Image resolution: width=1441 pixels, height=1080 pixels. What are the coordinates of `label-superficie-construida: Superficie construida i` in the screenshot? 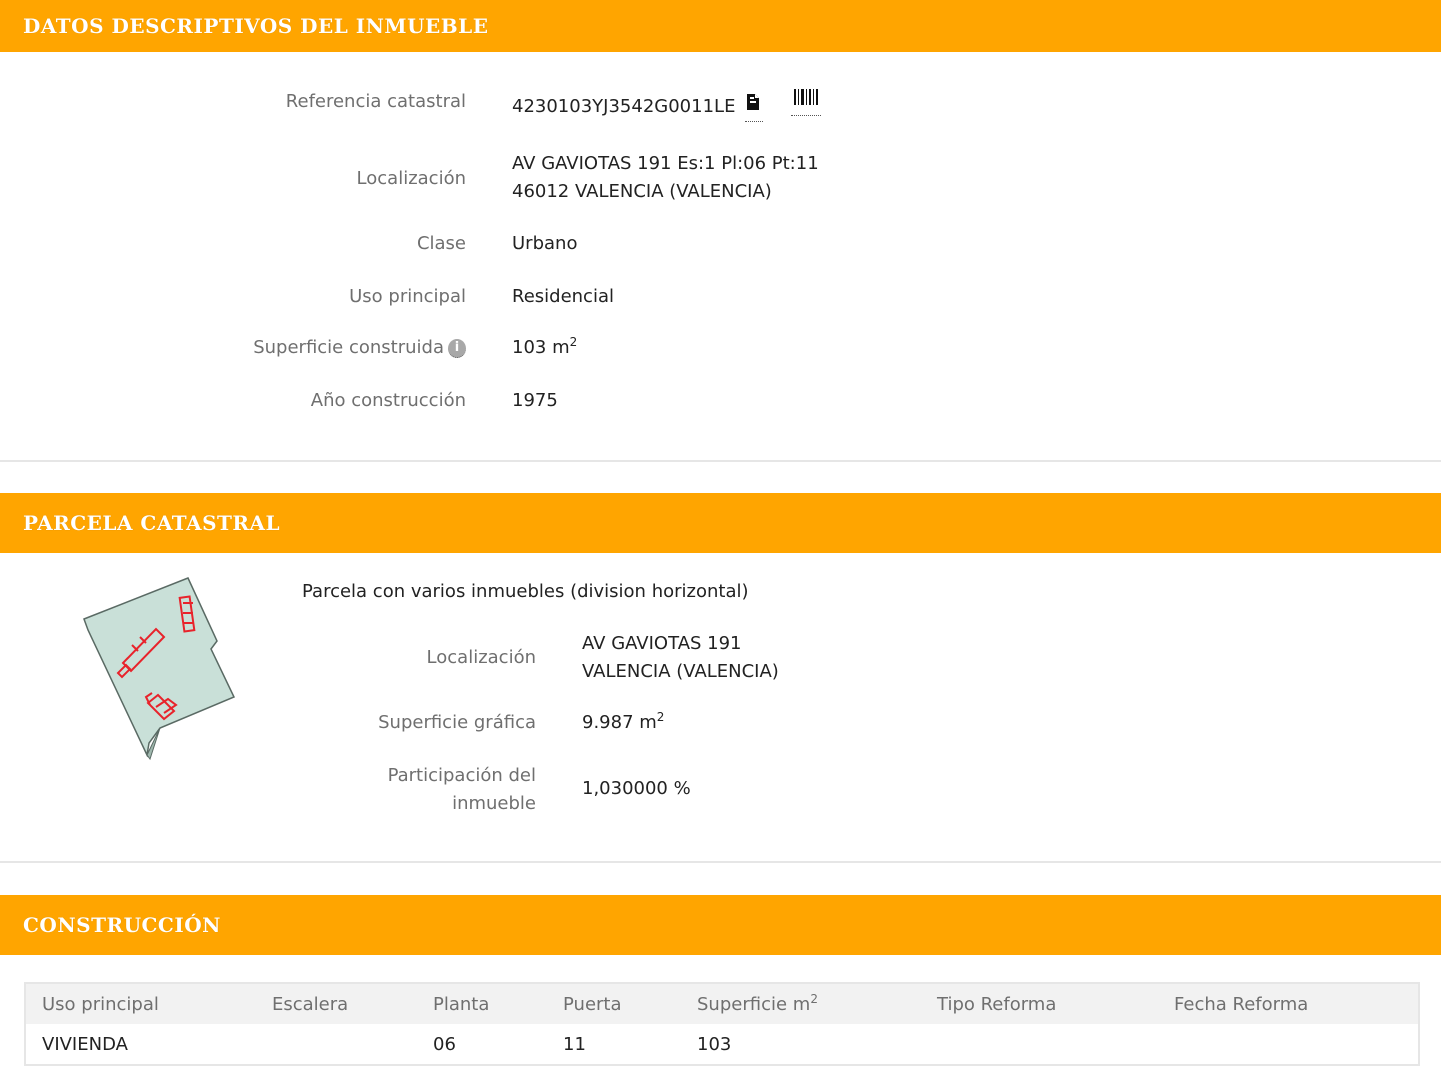 It's located at (359, 348).